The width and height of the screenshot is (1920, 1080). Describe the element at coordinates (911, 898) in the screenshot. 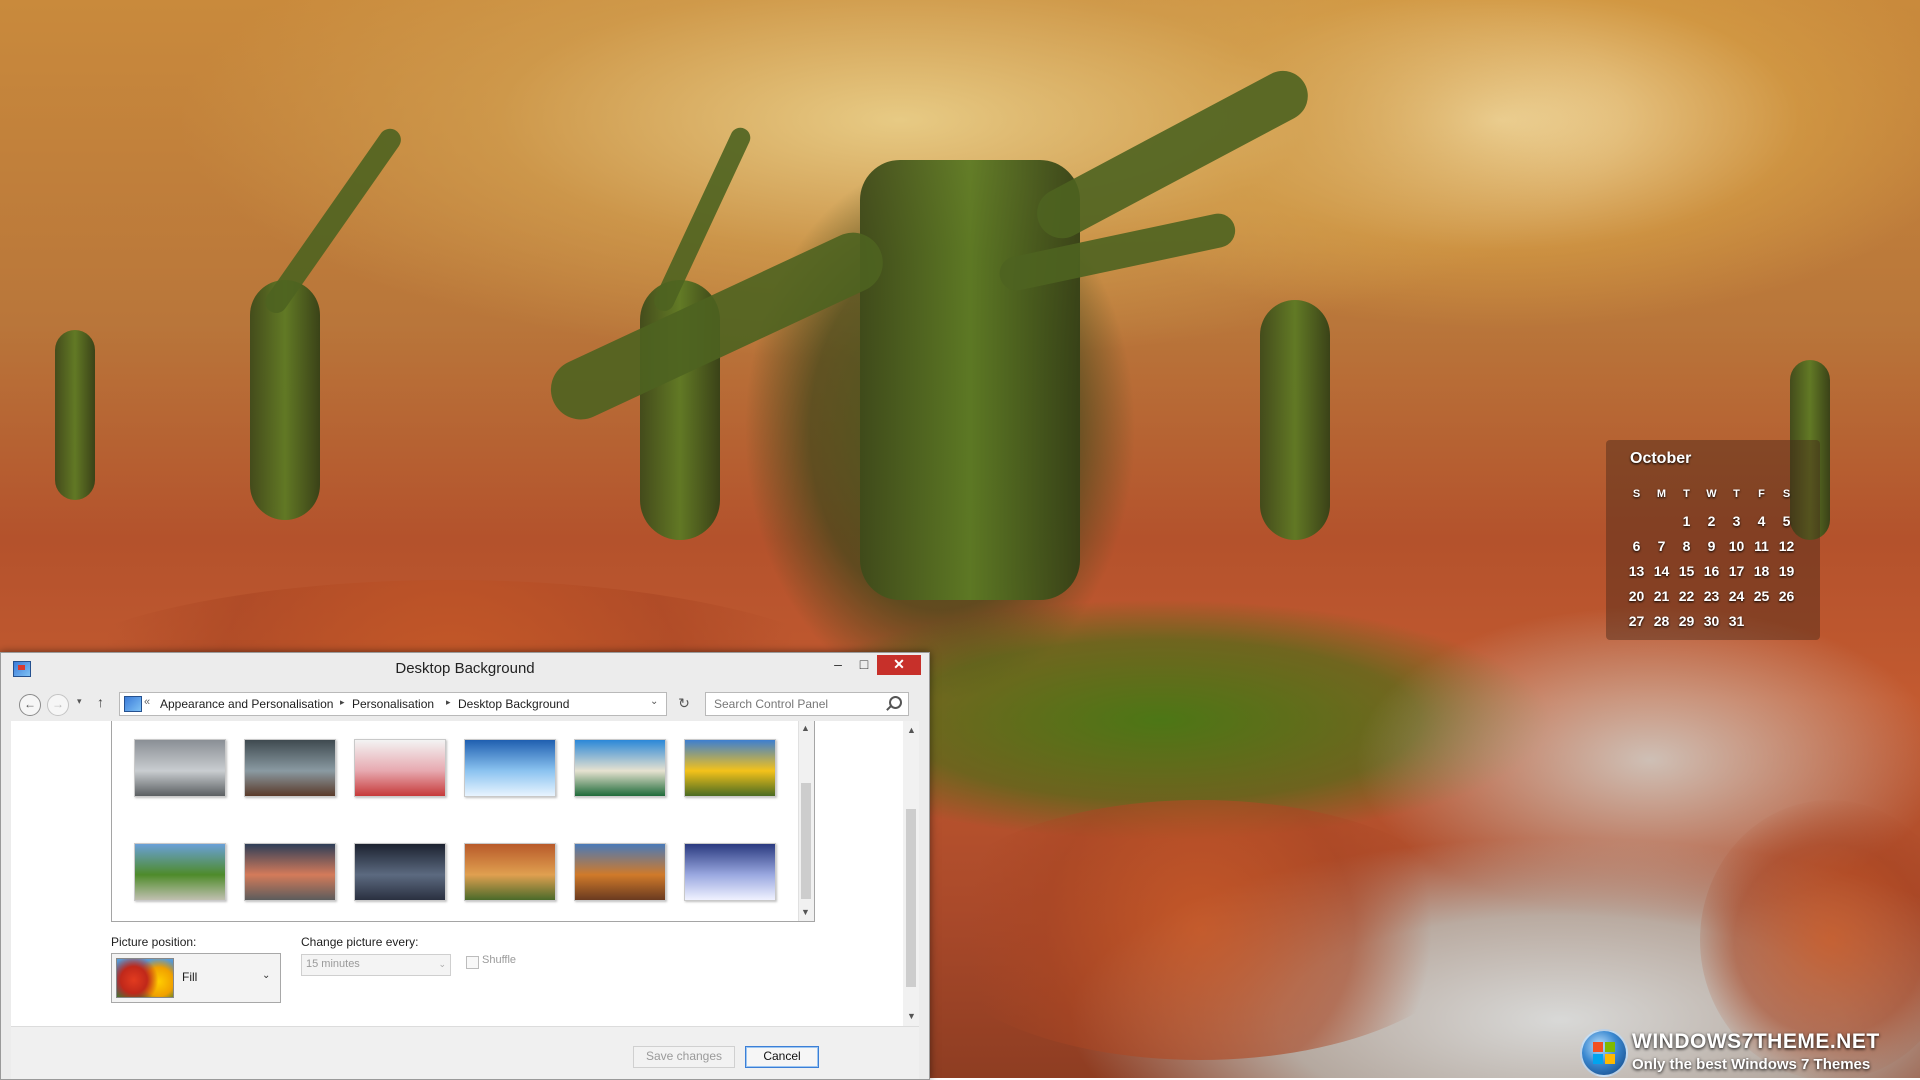

I see `main-scroll-thumb` at that location.